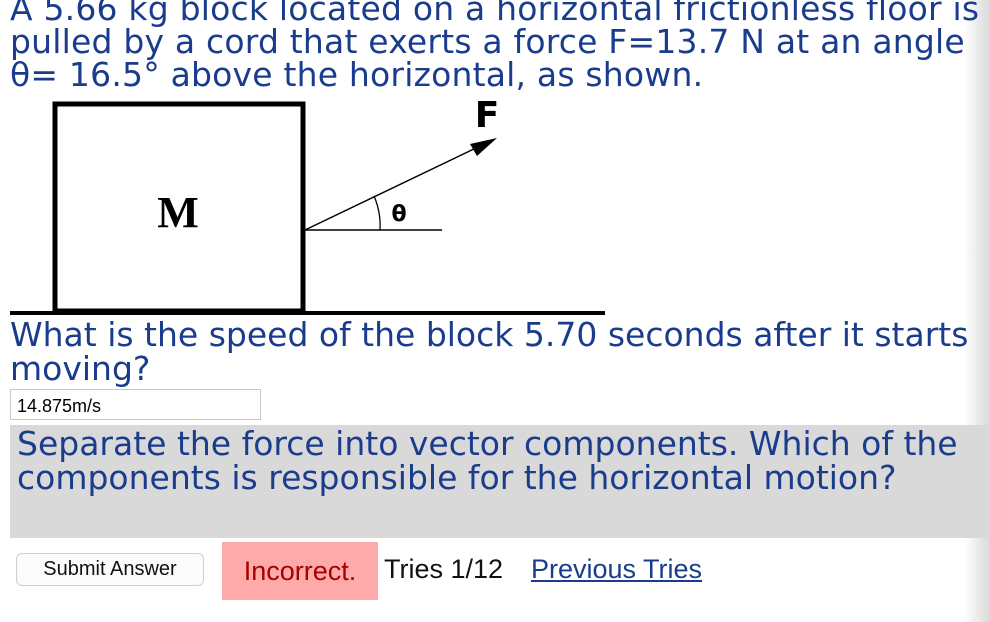 The image size is (990, 622). What do you see at coordinates (178, 212) in the screenshot?
I see `block-label: M` at bounding box center [178, 212].